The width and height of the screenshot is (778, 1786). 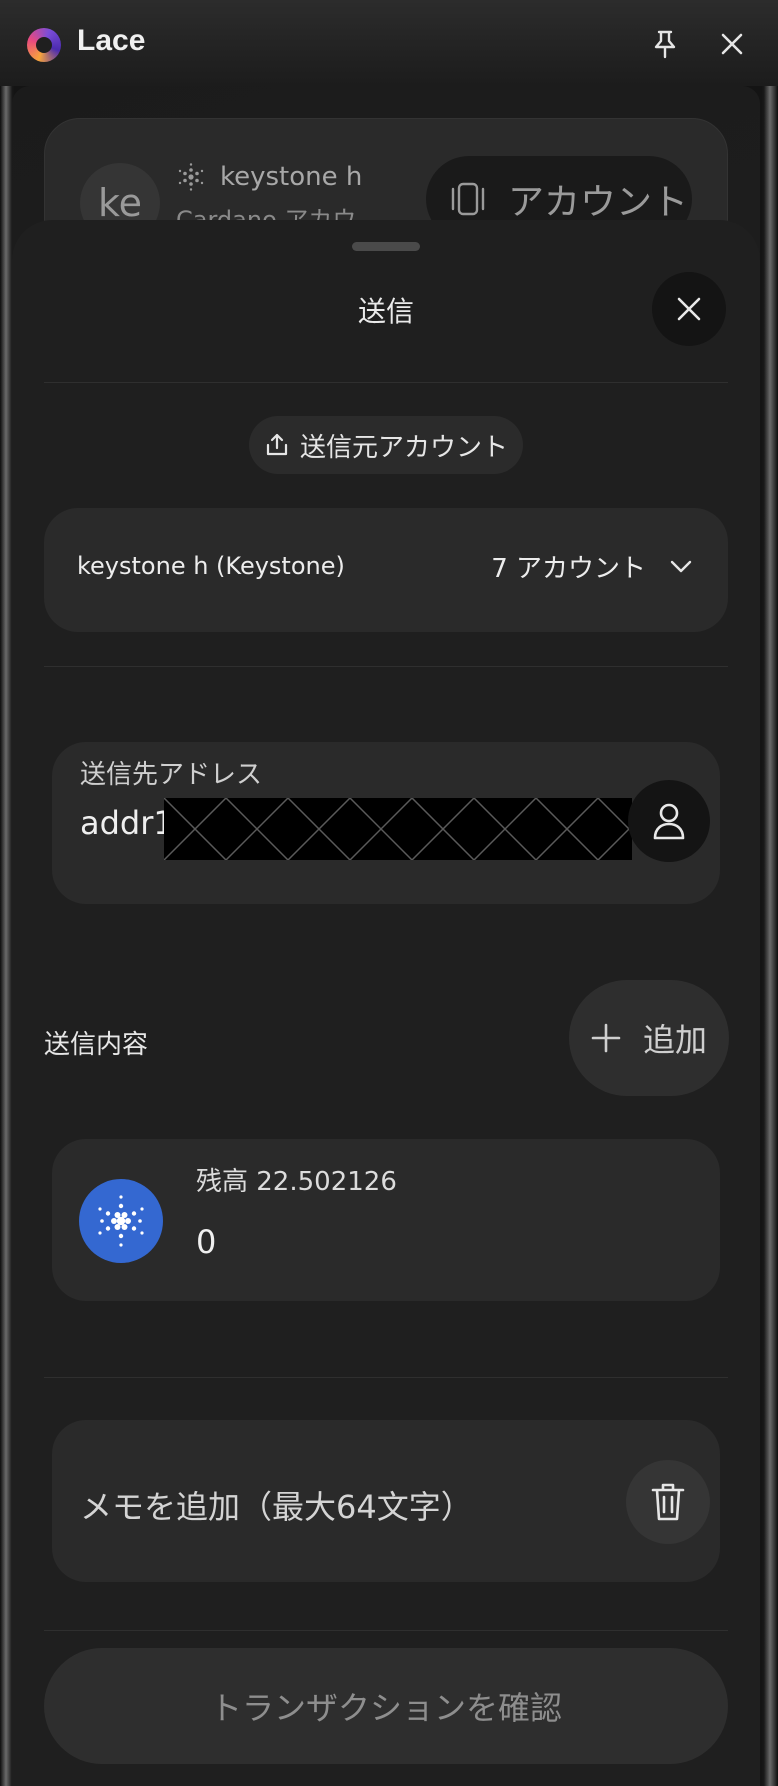 I want to click on user-icon, so click(x=669, y=821).